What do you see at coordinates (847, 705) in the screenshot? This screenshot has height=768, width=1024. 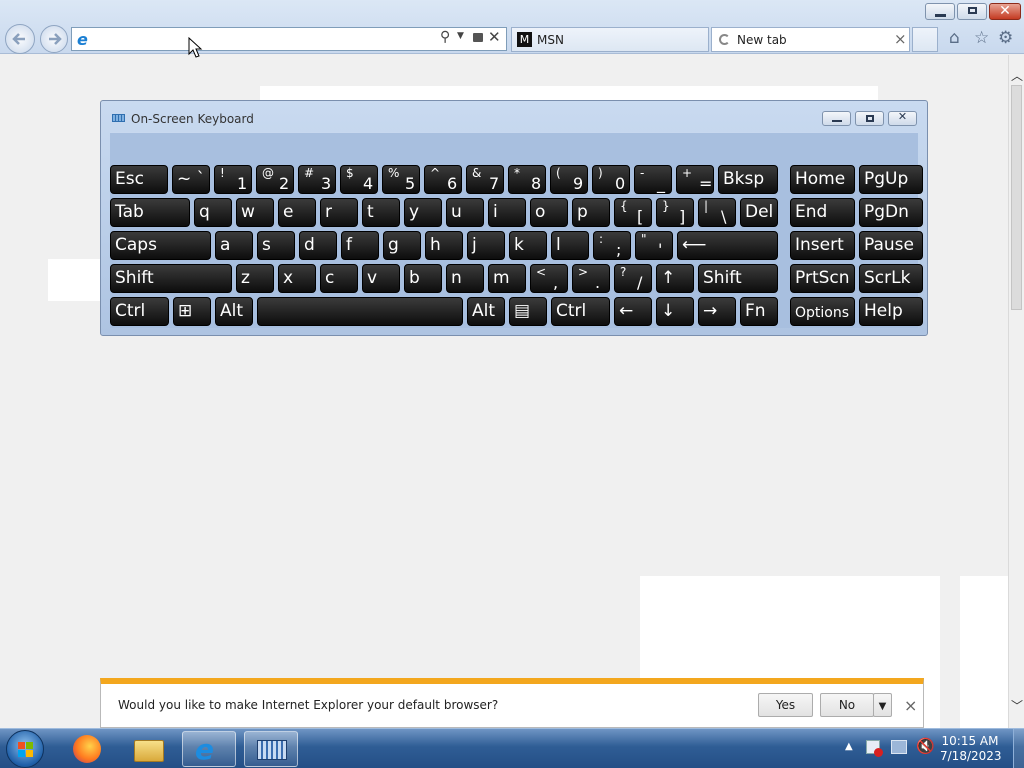 I see `no-button: No` at bounding box center [847, 705].